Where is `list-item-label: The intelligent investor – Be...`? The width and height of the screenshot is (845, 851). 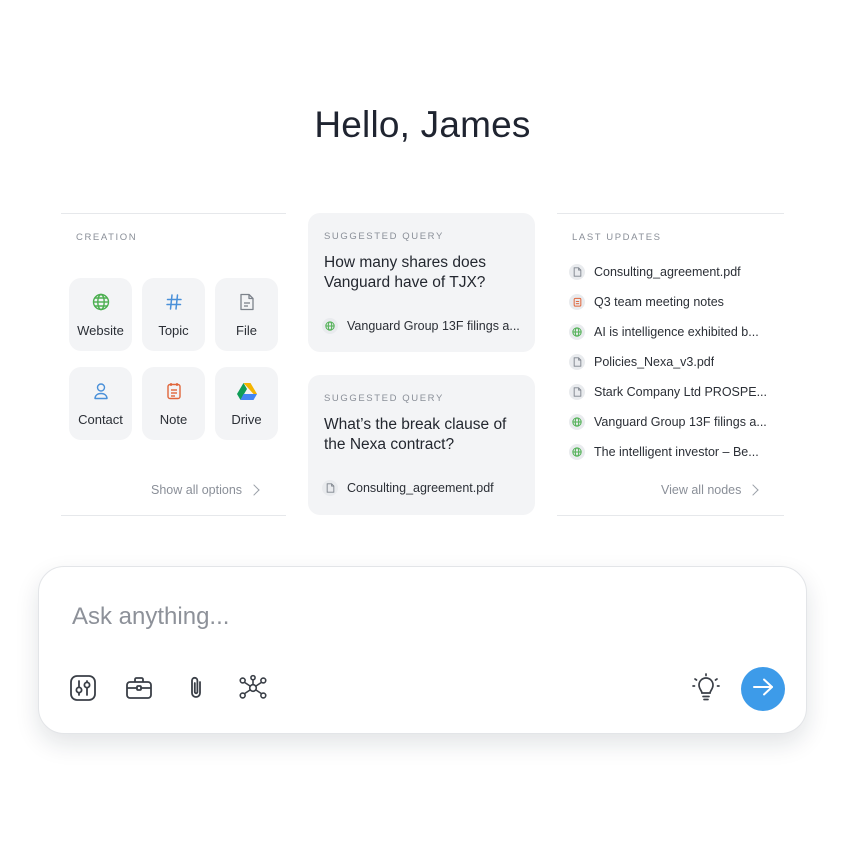 list-item-label: The intelligent investor – Be... is located at coordinates (676, 452).